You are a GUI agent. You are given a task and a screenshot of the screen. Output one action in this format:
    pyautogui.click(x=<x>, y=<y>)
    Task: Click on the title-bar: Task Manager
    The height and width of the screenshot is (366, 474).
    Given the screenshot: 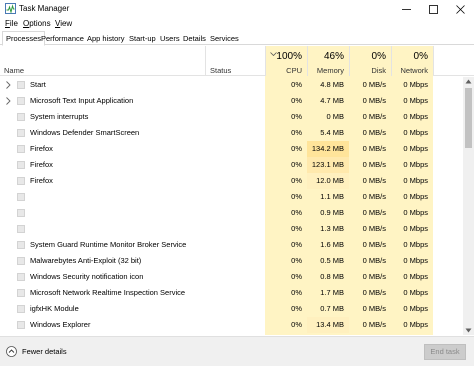 What is the action you would take?
    pyautogui.click(x=237, y=9)
    